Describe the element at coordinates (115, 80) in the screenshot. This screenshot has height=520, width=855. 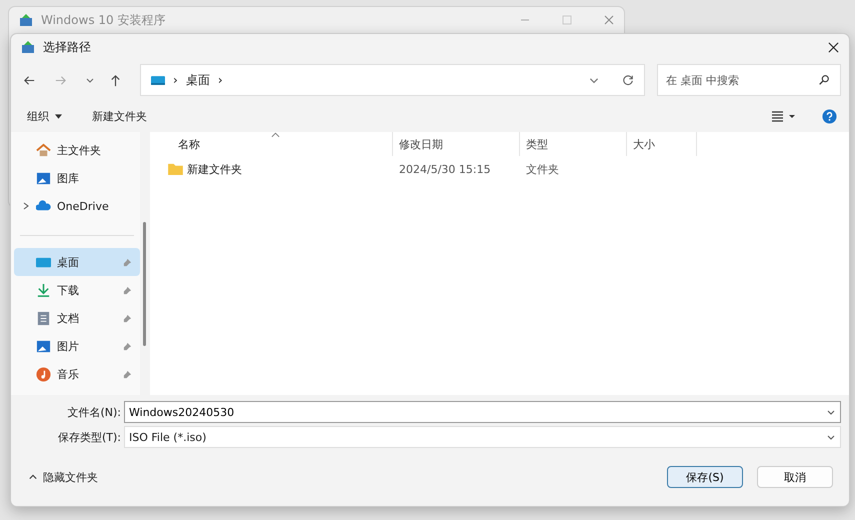
I see `up-arrow-icon` at that location.